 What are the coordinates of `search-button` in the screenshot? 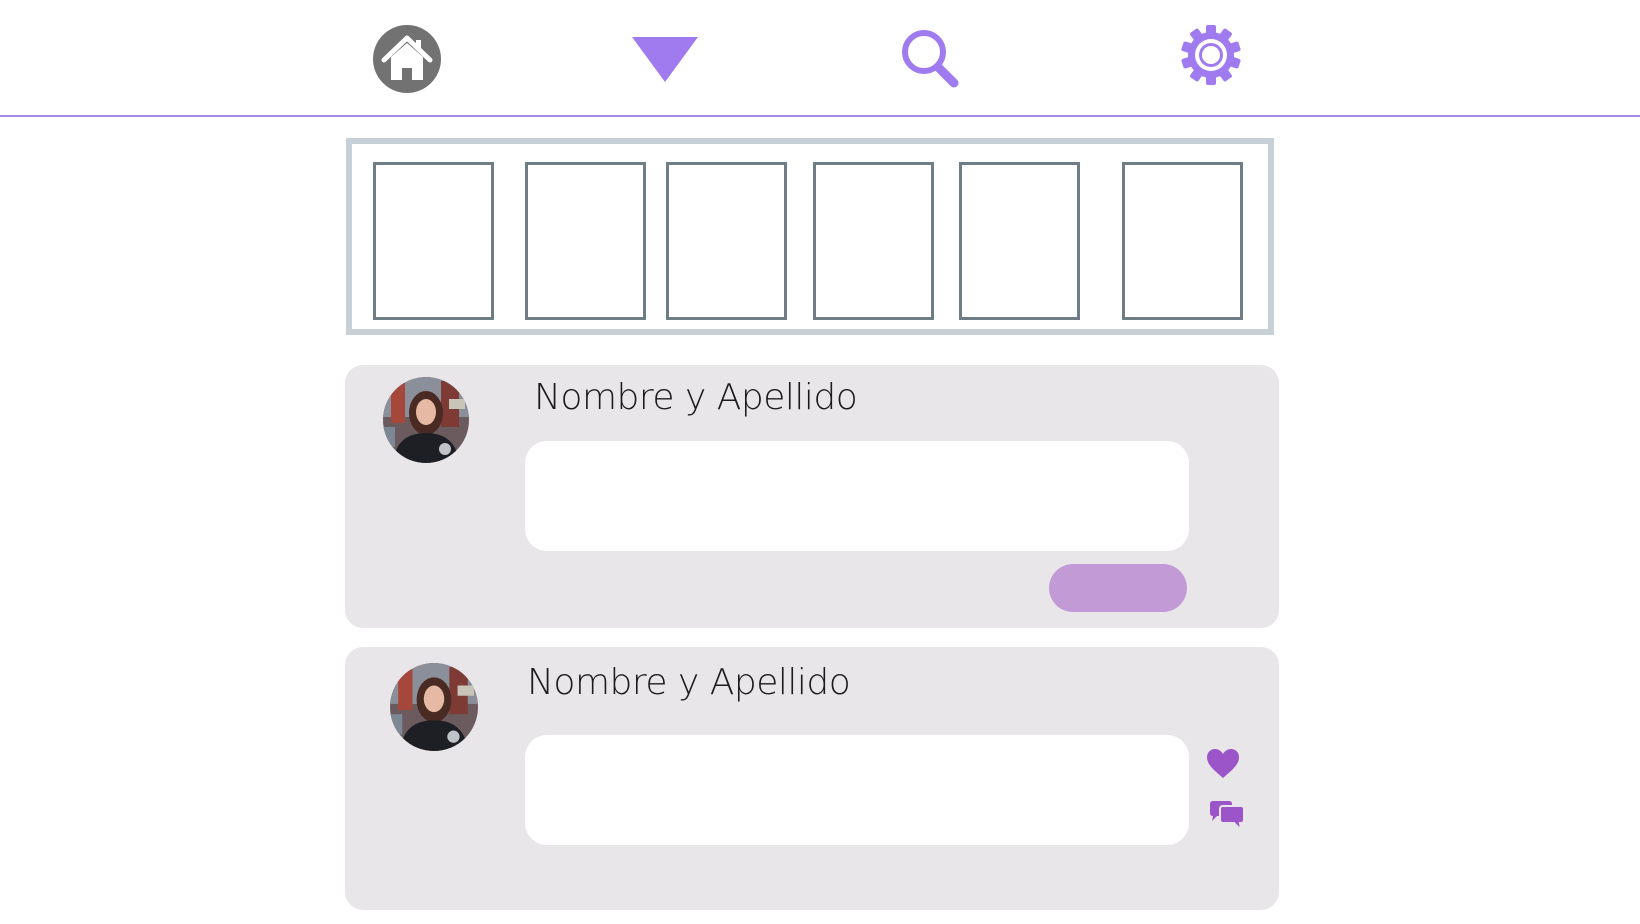 It's located at (931, 61).